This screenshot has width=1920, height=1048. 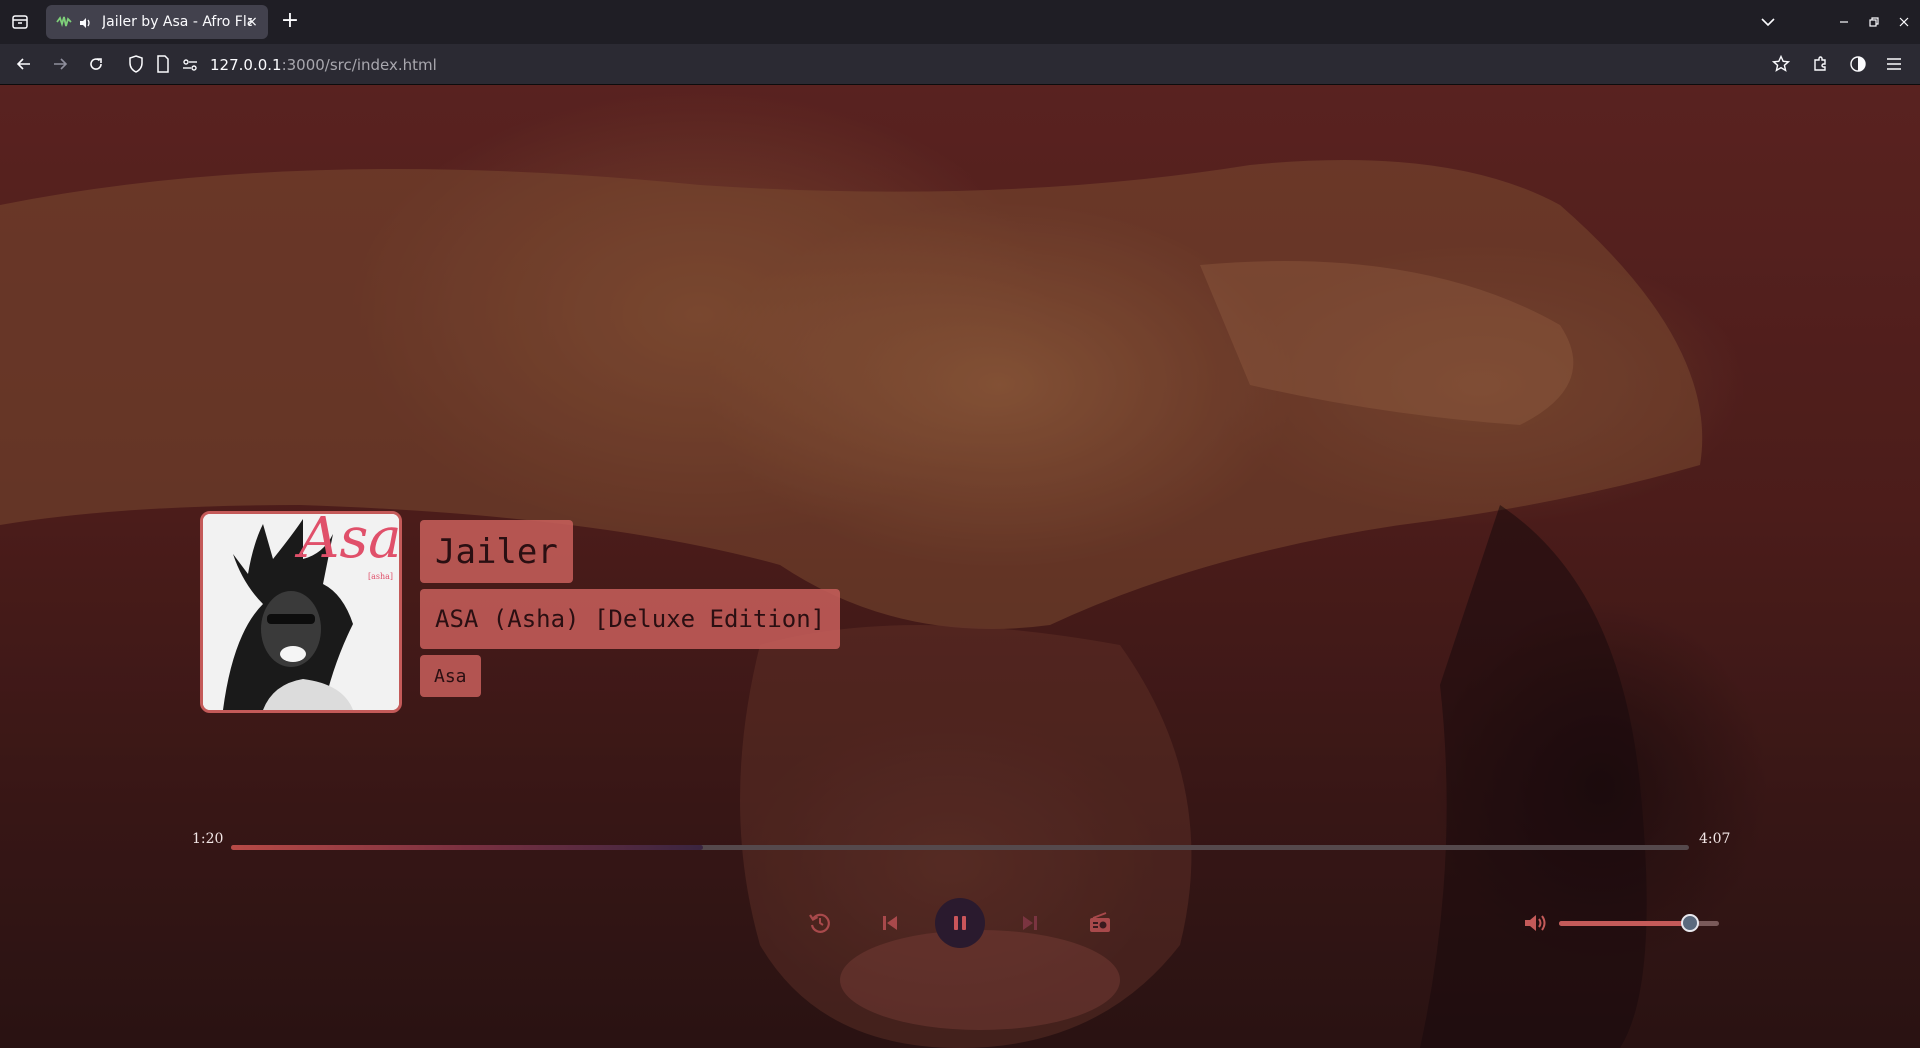 I want to click on account-icon, so click(x=1858, y=64).